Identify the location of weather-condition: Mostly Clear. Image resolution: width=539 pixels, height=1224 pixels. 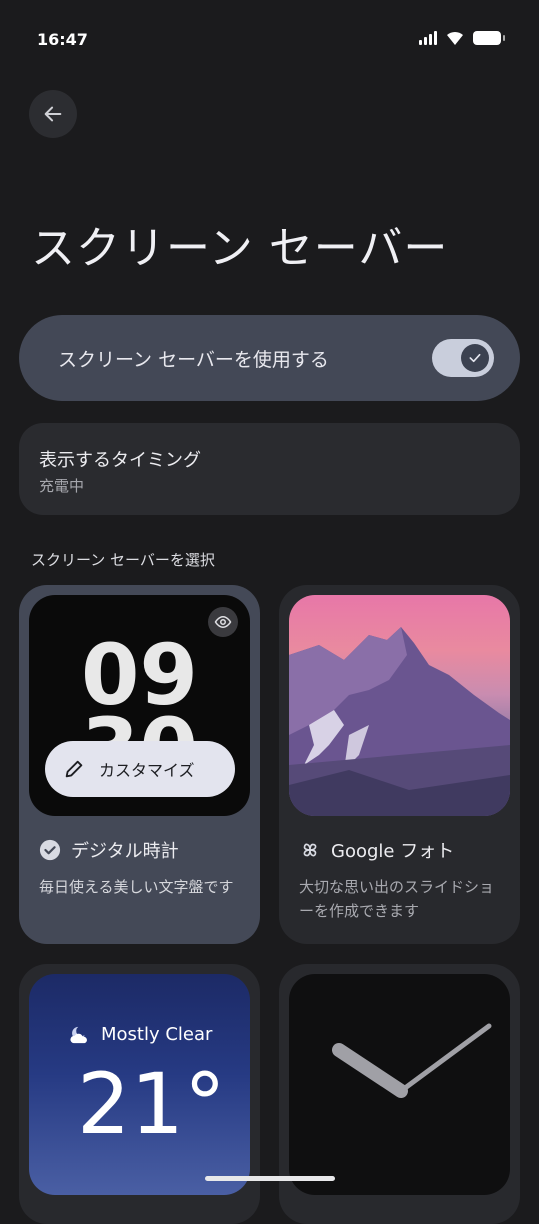
(140, 1034).